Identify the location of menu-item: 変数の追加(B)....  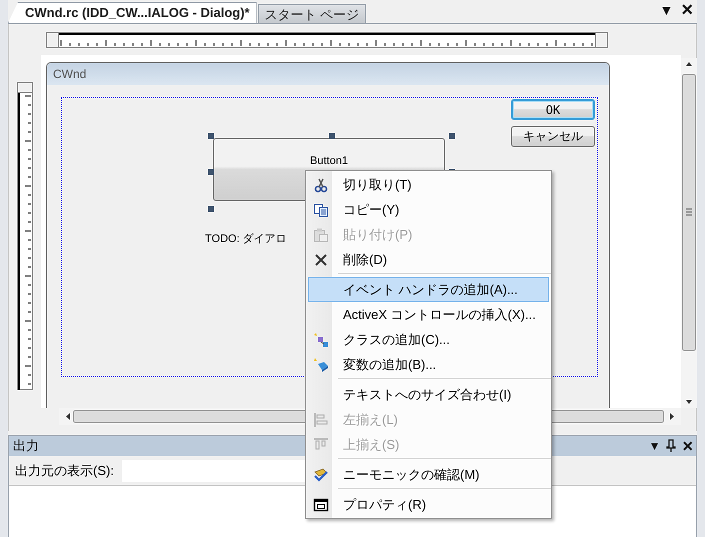
(428, 364).